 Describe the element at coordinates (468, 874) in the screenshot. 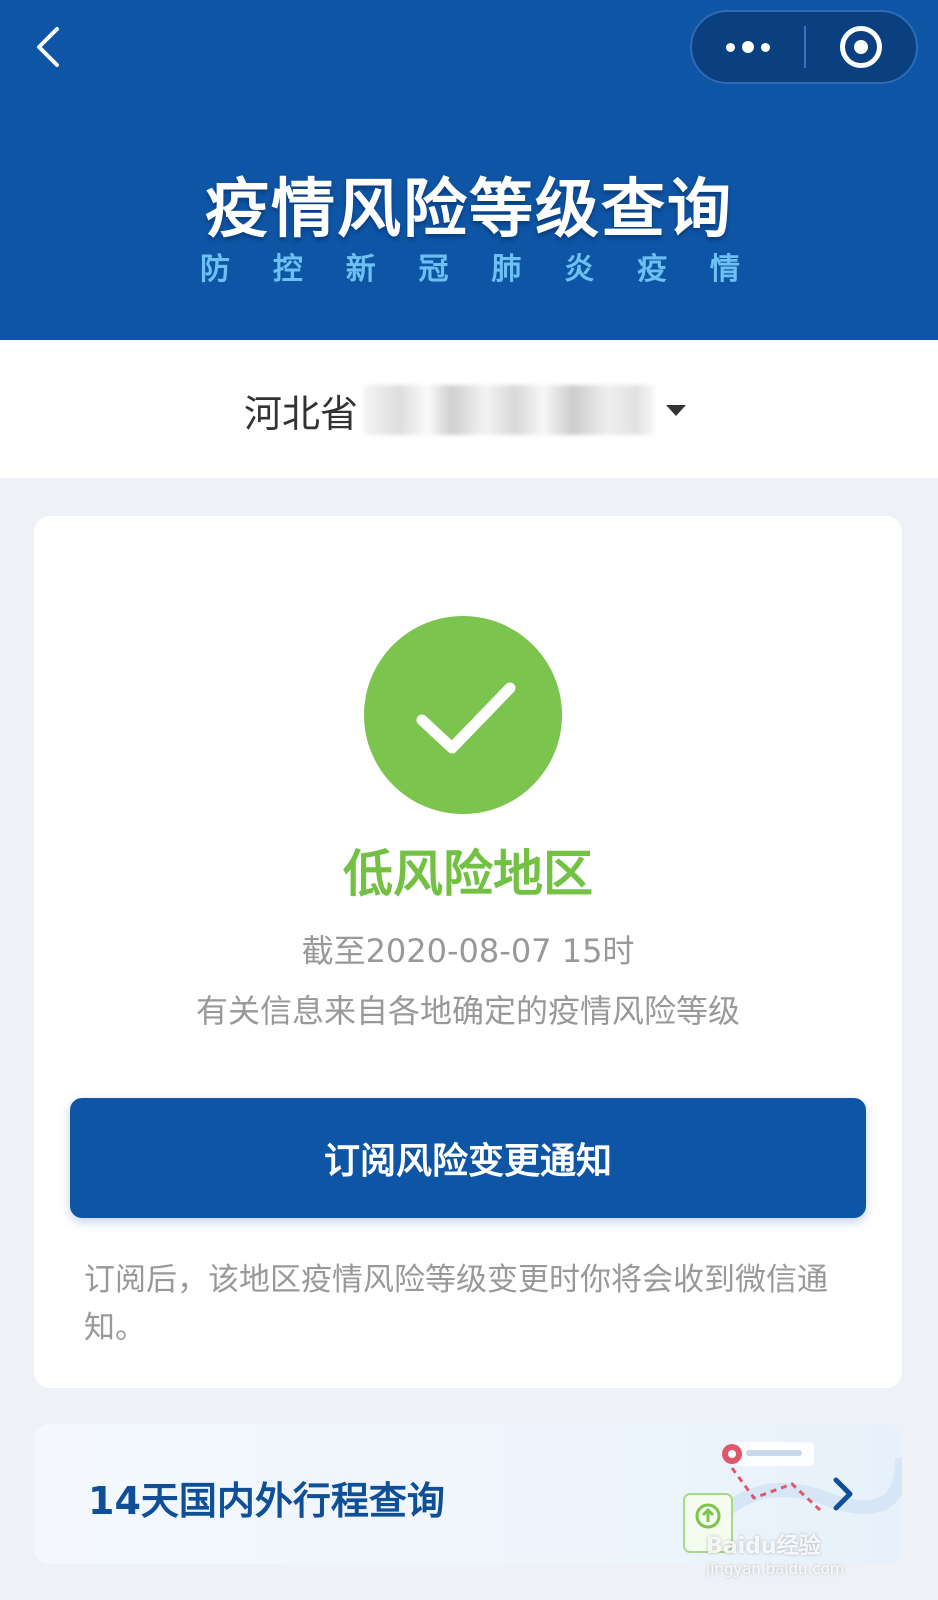

I see `risk-level: 低风险地区` at that location.